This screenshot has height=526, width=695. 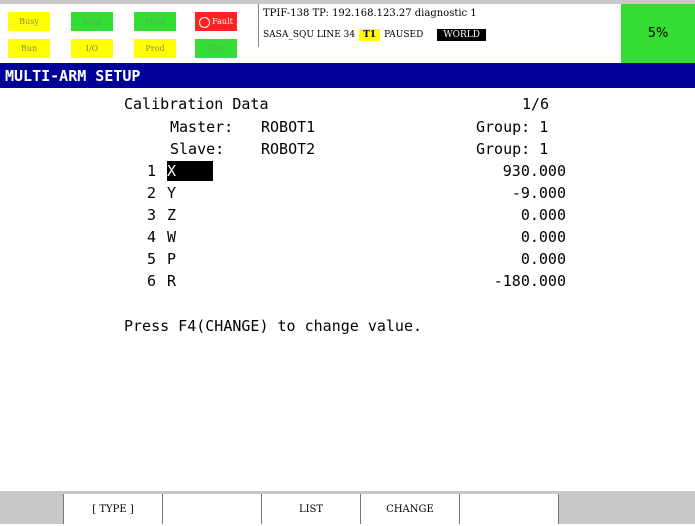 What do you see at coordinates (152, 281) in the screenshot?
I see `row-number: 6` at bounding box center [152, 281].